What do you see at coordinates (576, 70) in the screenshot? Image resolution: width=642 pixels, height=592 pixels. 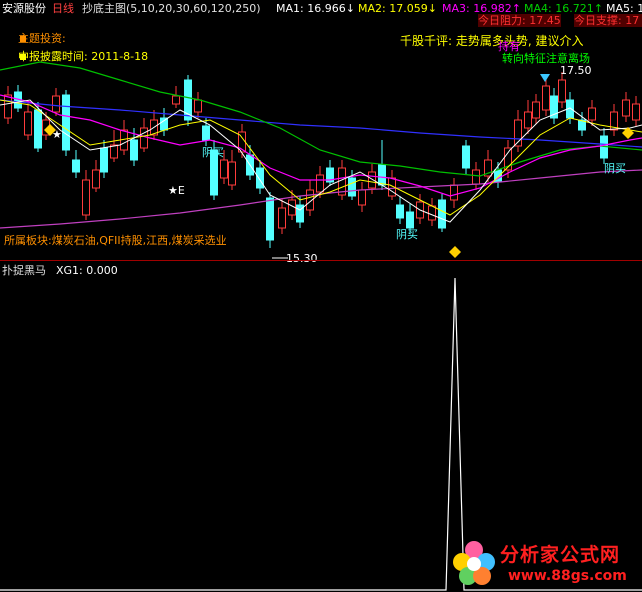 I see `high-price-label: 17.50` at bounding box center [576, 70].